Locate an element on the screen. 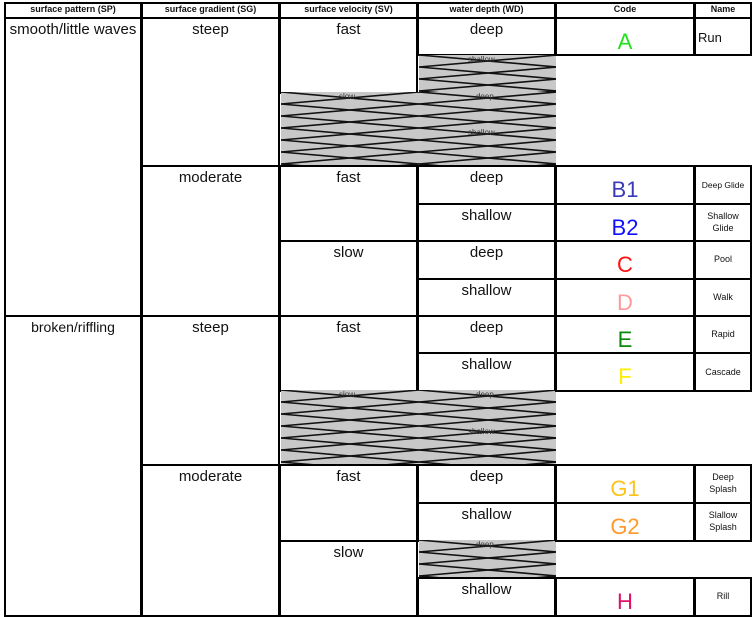  wd-deep-e: deep is located at coordinates (486, 334).